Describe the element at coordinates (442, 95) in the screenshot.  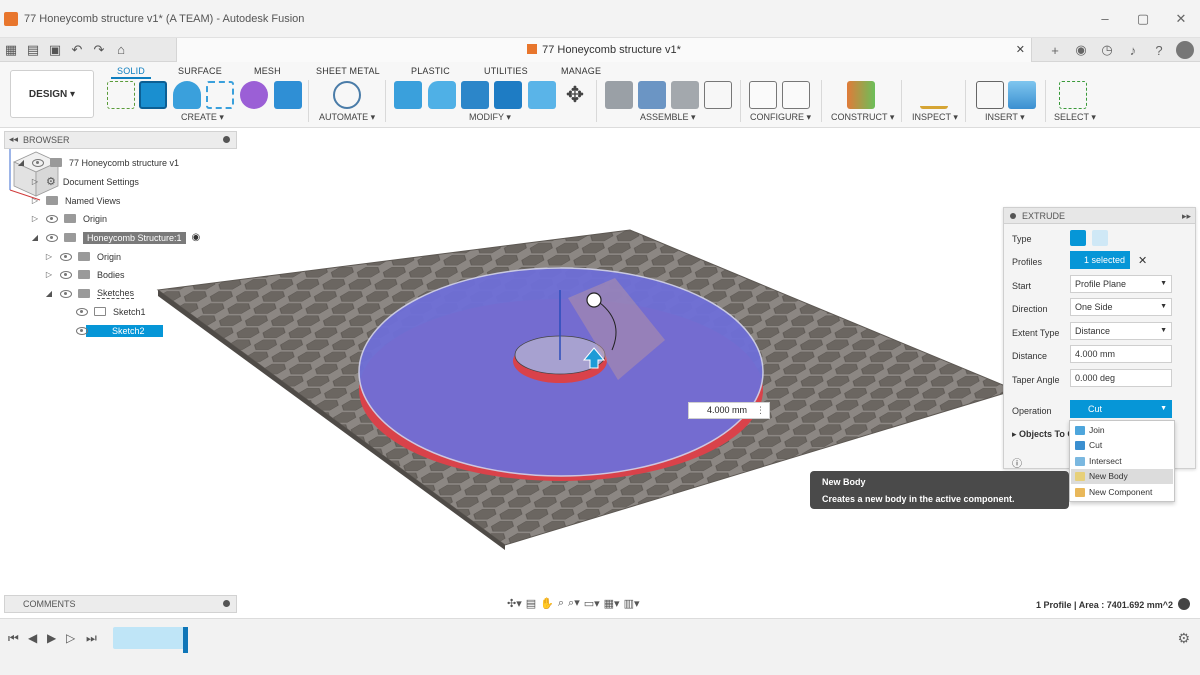
I see `fillet-icon` at that location.